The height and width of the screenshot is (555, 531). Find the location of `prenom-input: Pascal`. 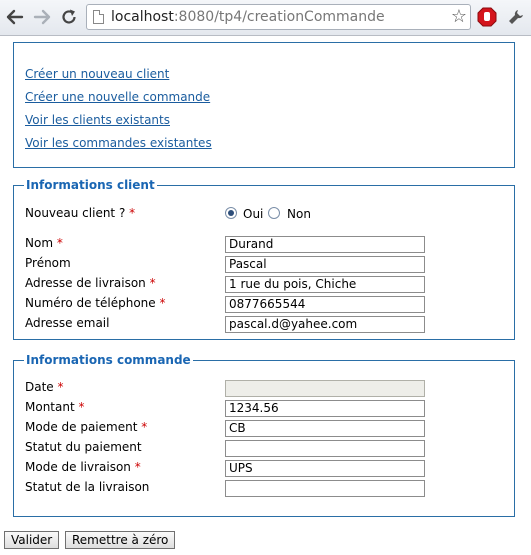

prenom-input: Pascal is located at coordinates (325, 264).